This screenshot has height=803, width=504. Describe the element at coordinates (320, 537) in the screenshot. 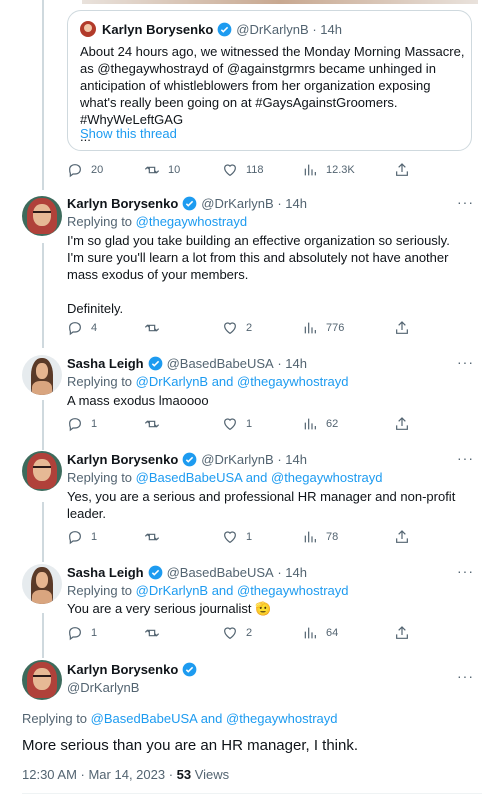

I see `views-button: 78` at that location.